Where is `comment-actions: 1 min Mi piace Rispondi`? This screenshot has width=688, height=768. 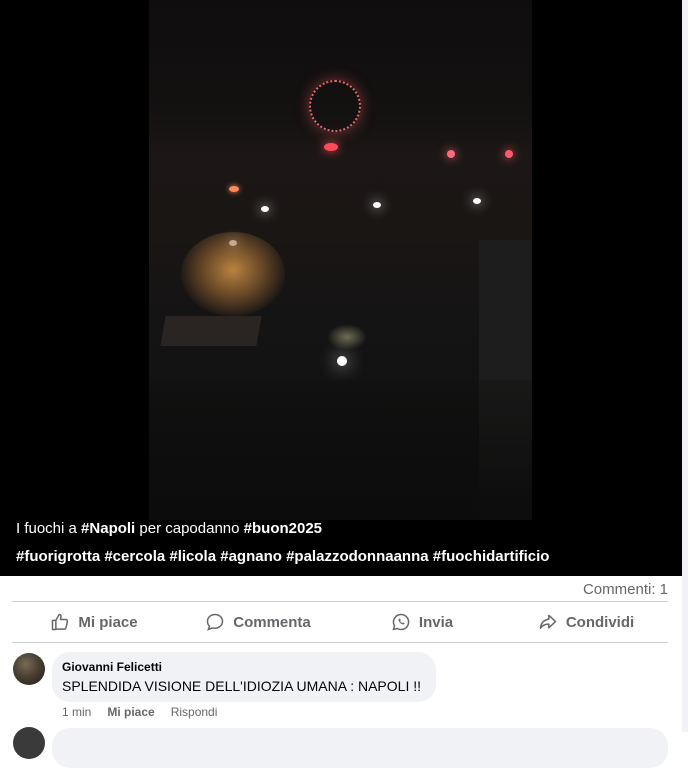
comment-actions: 1 min Mi piace Rispondi is located at coordinates (139, 712).